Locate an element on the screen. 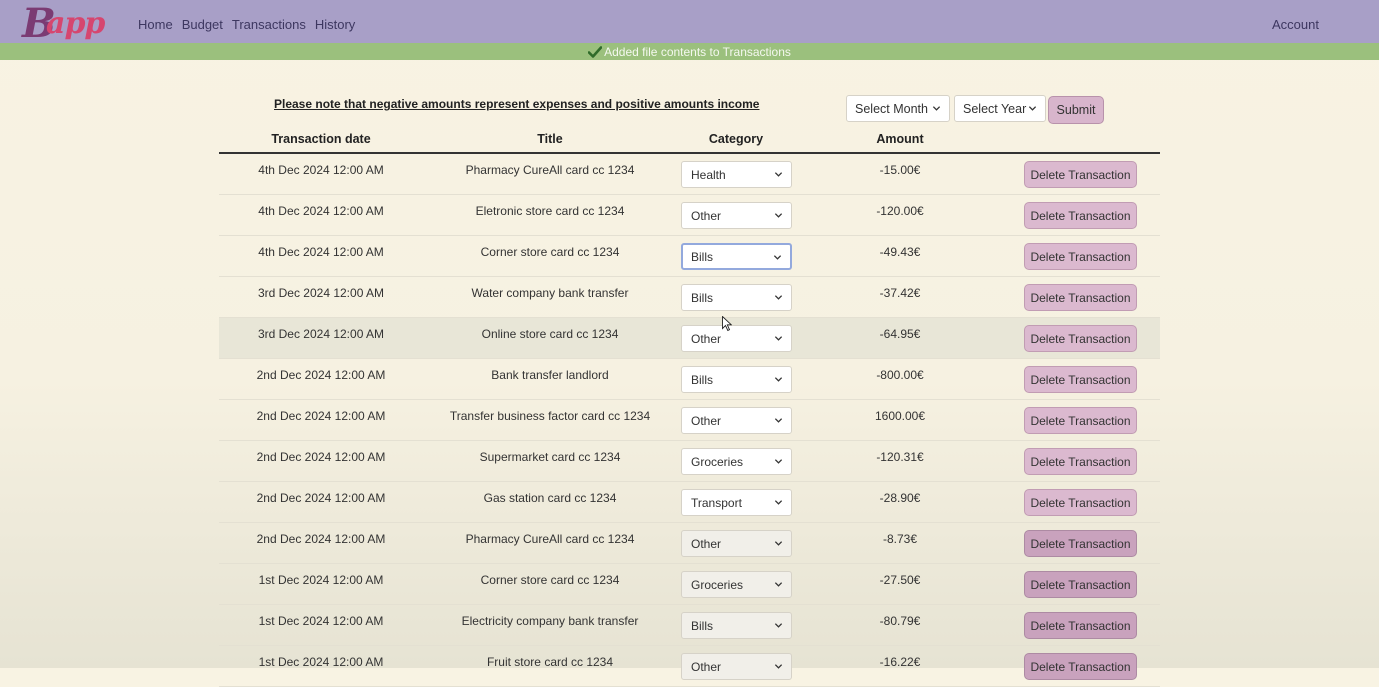 The width and height of the screenshot is (1379, 687). transaction-amount: -80.79€ is located at coordinates (900, 621).